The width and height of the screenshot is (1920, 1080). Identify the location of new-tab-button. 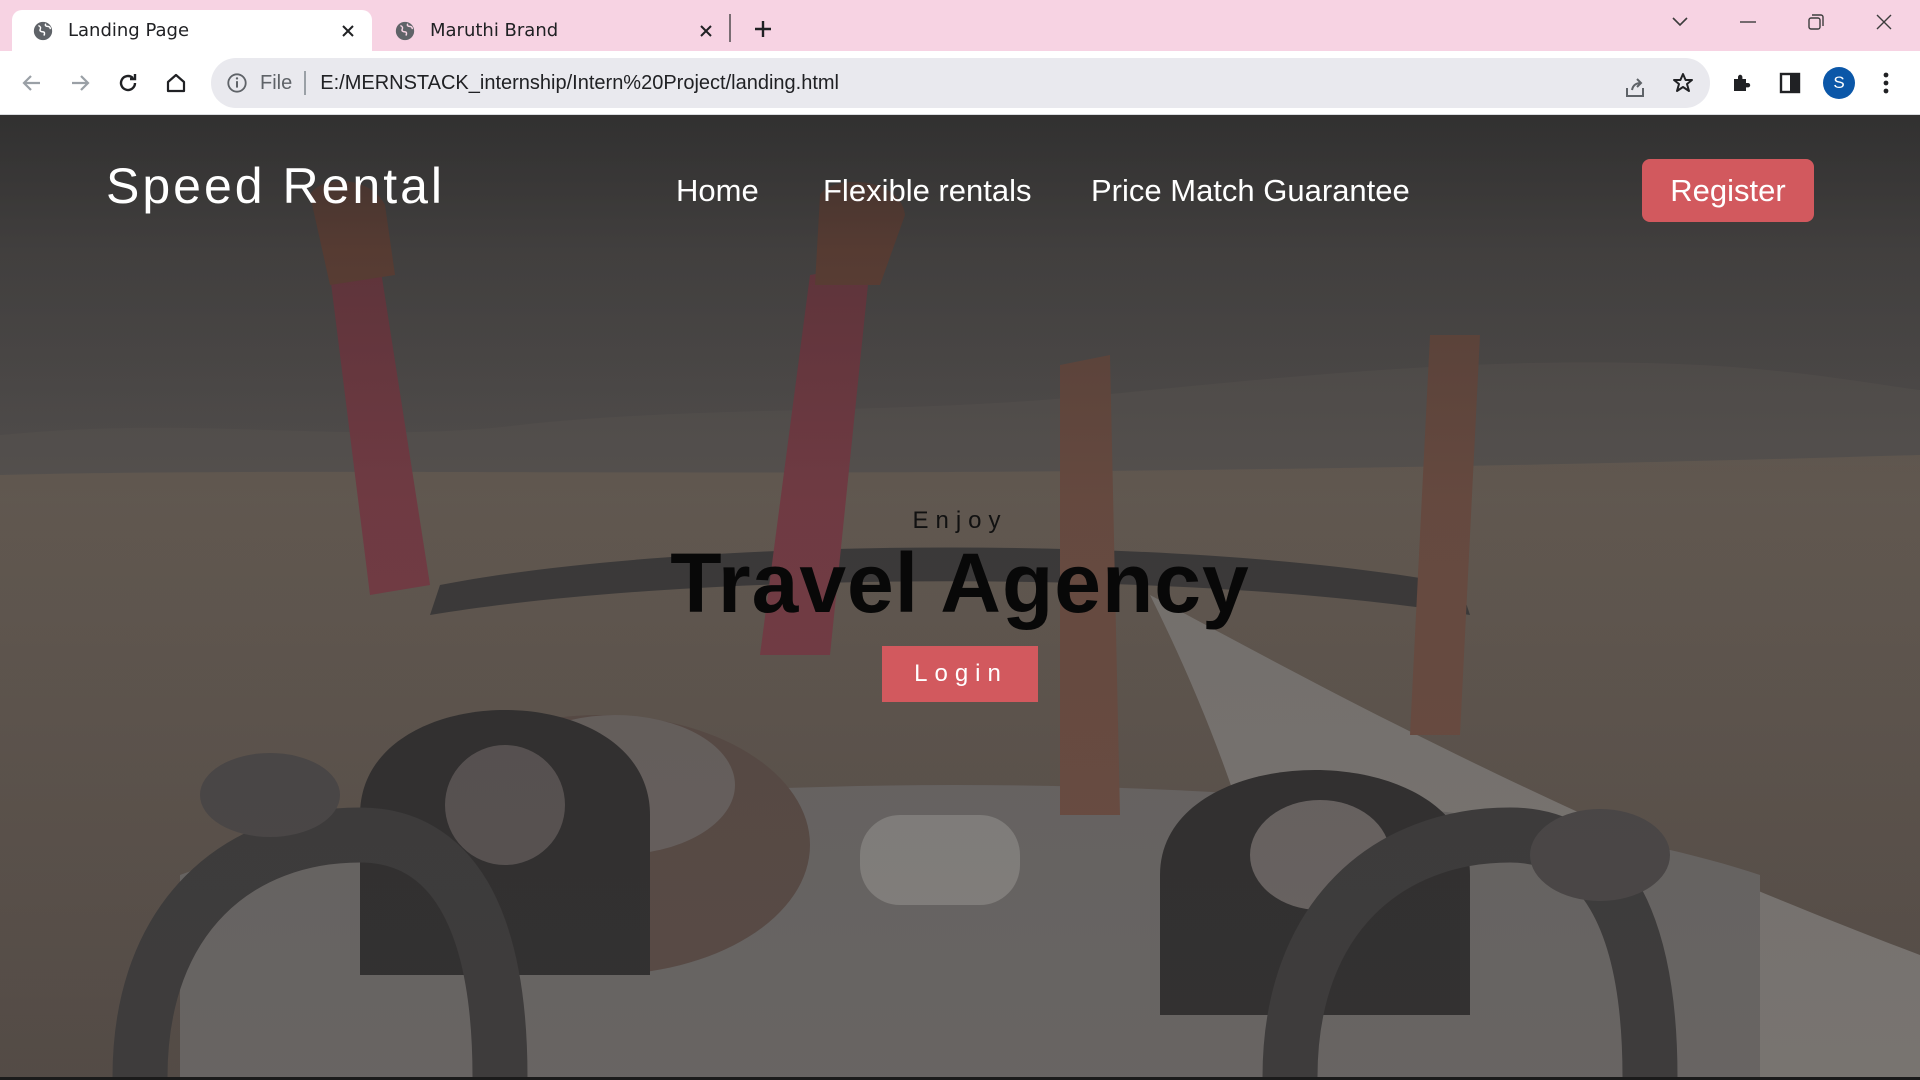
(763, 29).